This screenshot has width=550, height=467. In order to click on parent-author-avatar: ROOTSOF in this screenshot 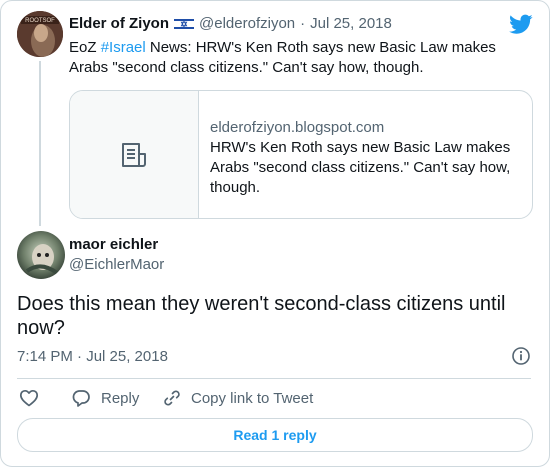, I will do `click(40, 34)`.